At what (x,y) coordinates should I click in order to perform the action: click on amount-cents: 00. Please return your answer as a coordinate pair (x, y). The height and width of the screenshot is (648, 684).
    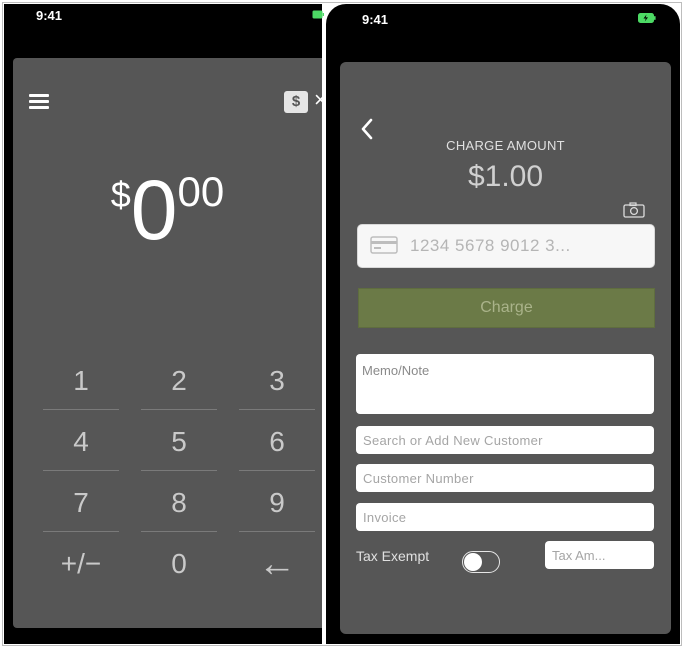
    Looking at the image, I should click on (201, 191).